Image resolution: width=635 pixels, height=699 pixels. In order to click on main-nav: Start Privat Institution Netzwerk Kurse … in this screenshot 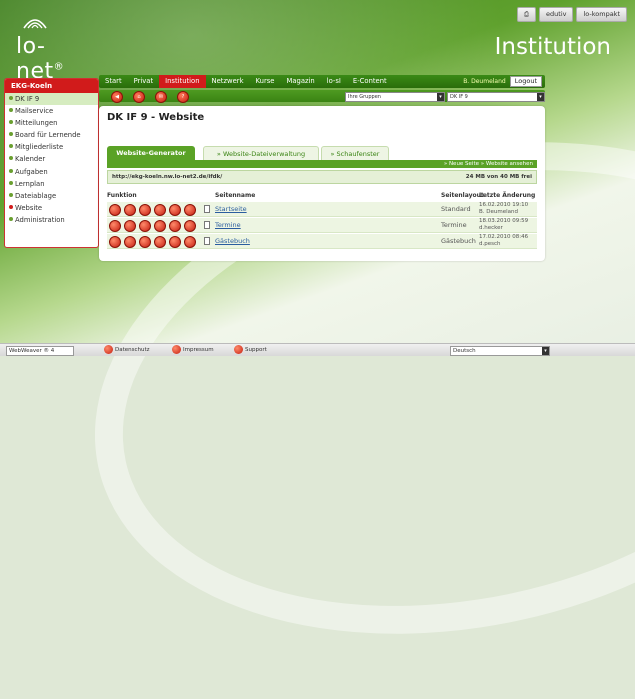, I will do `click(322, 81)`.